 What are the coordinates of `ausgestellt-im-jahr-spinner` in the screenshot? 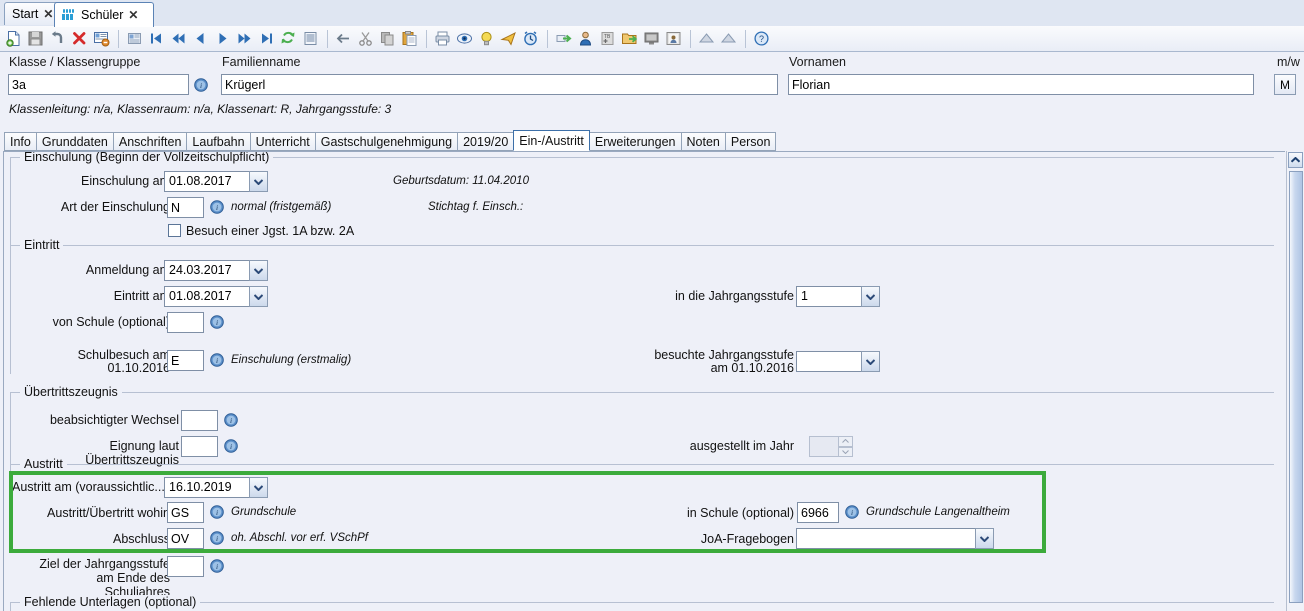 It's located at (831, 446).